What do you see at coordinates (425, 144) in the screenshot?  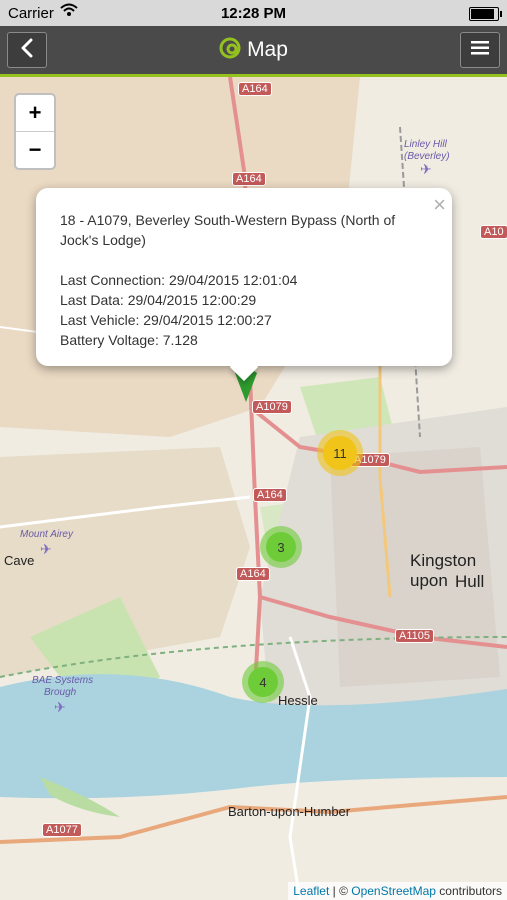 I see `place-label-linley-hill: Linley Hill` at bounding box center [425, 144].